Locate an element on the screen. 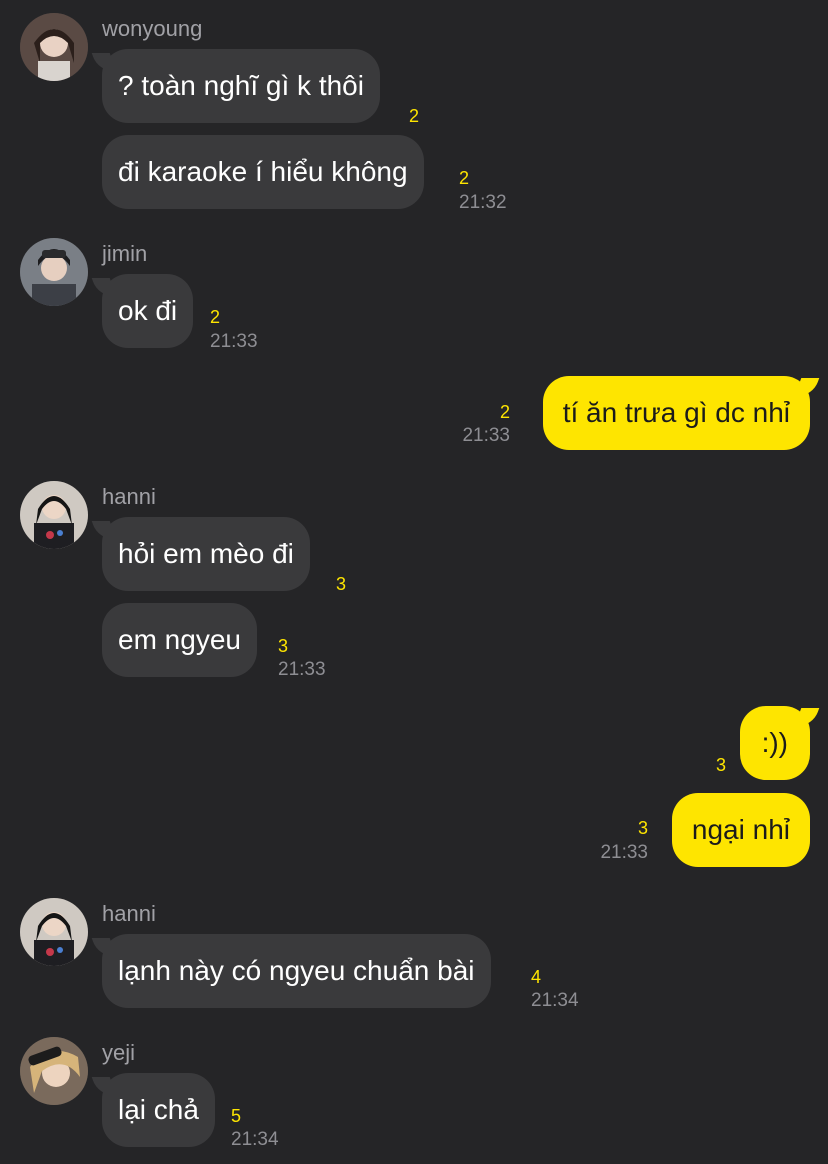 The image size is (828, 1164). message-text: hỏi em mèo đi is located at coordinates (206, 553).